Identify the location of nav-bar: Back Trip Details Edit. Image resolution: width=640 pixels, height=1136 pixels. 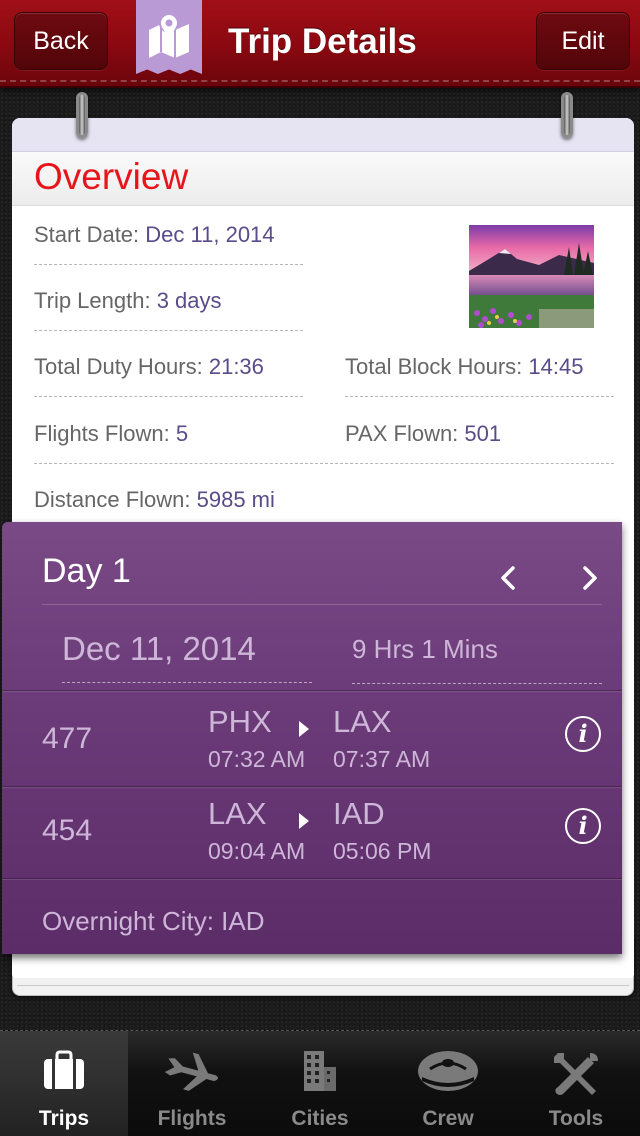
(320, 44).